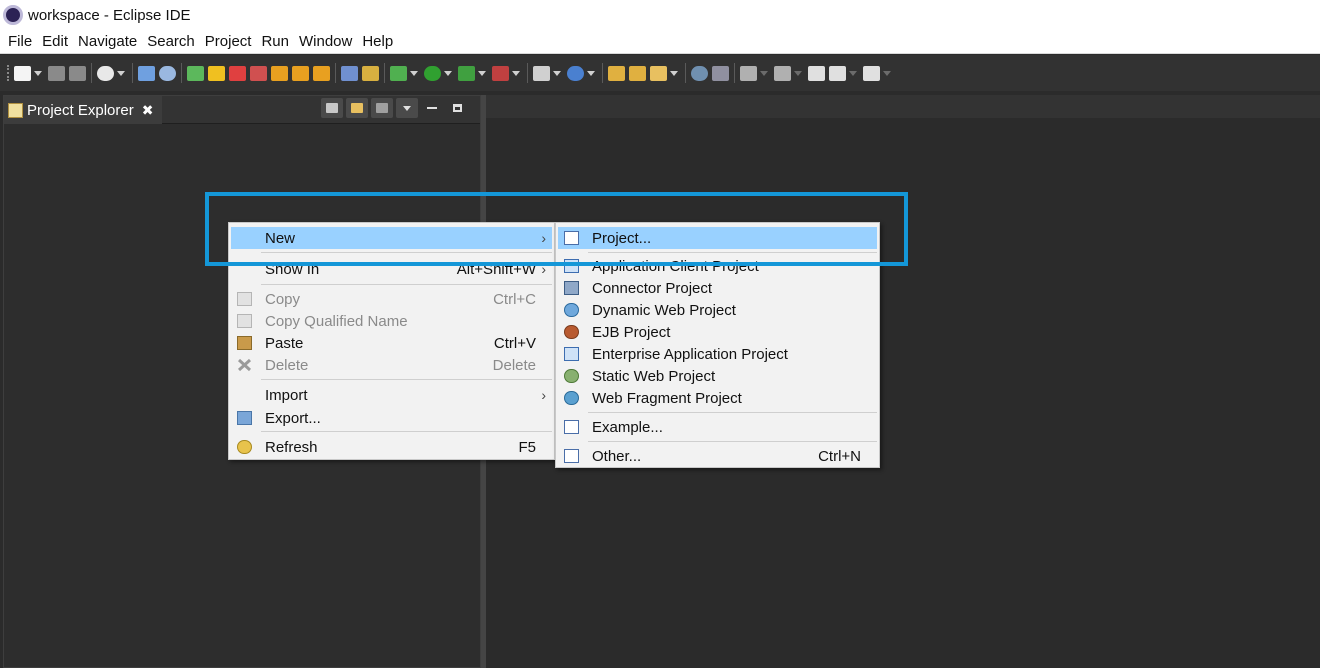 The width and height of the screenshot is (1320, 668). What do you see at coordinates (121, 73) in the screenshot?
I see `profile-dropdown-icon` at bounding box center [121, 73].